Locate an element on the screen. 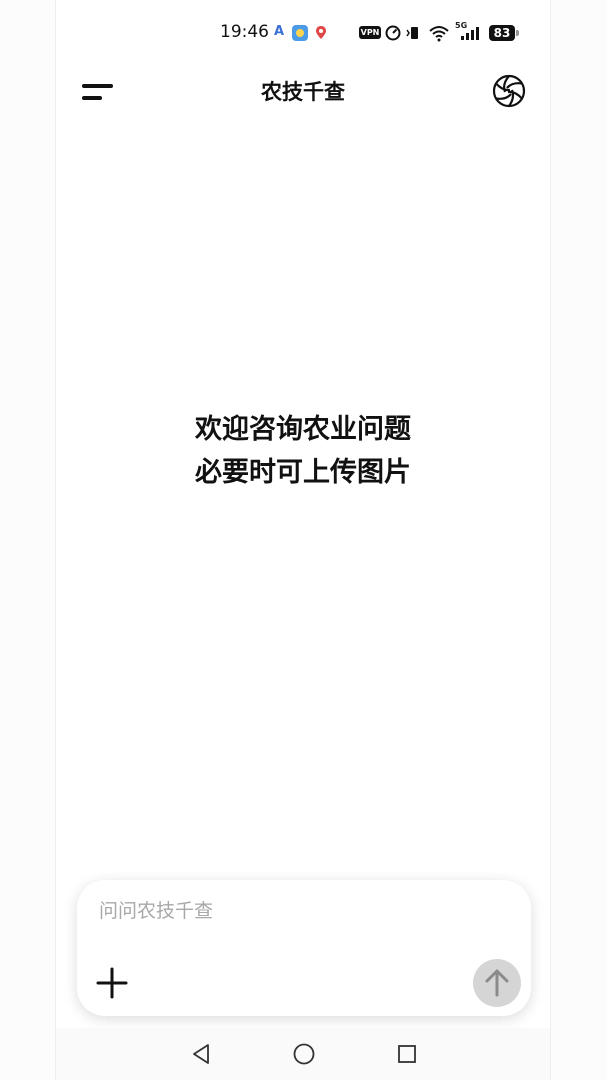 Image resolution: width=607 pixels, height=1080 pixels. status-time: 19:46 is located at coordinates (244, 32).